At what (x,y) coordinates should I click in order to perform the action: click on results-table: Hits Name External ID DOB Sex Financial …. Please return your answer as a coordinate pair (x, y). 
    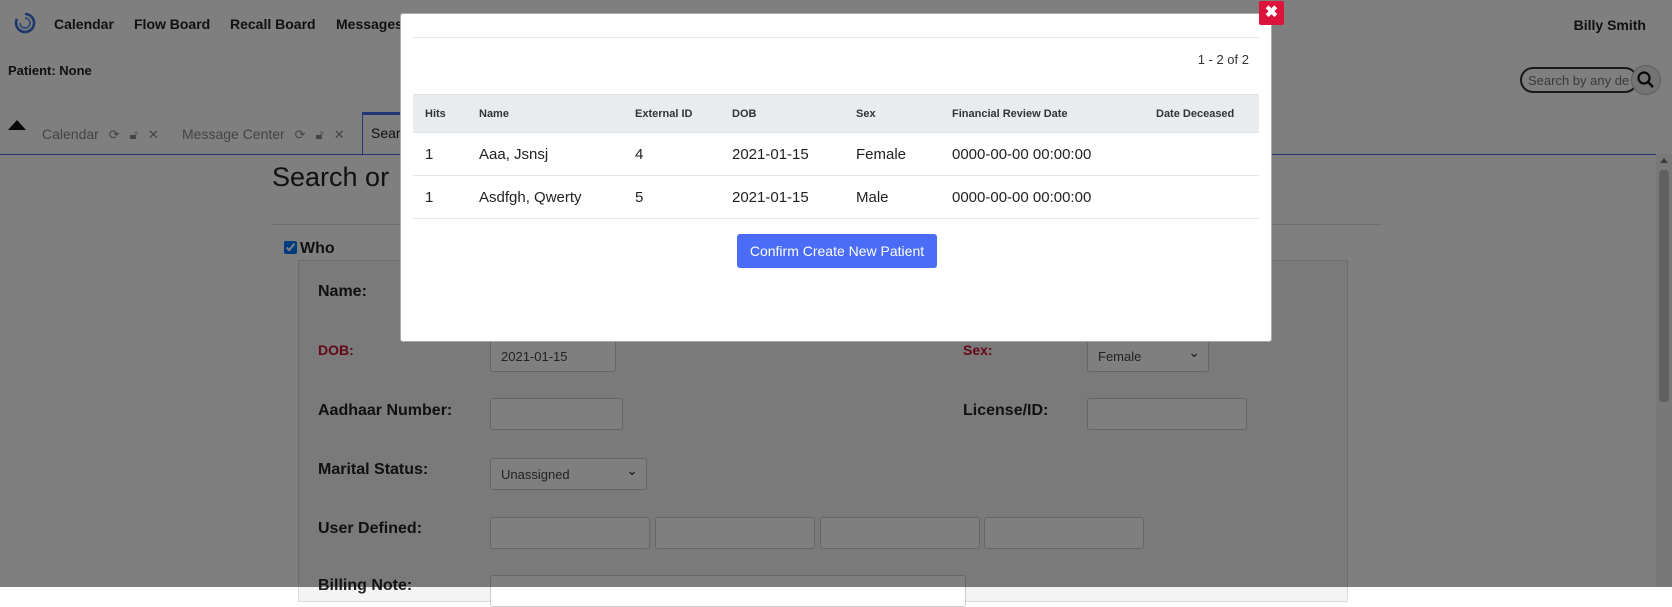
    Looking at the image, I should click on (836, 156).